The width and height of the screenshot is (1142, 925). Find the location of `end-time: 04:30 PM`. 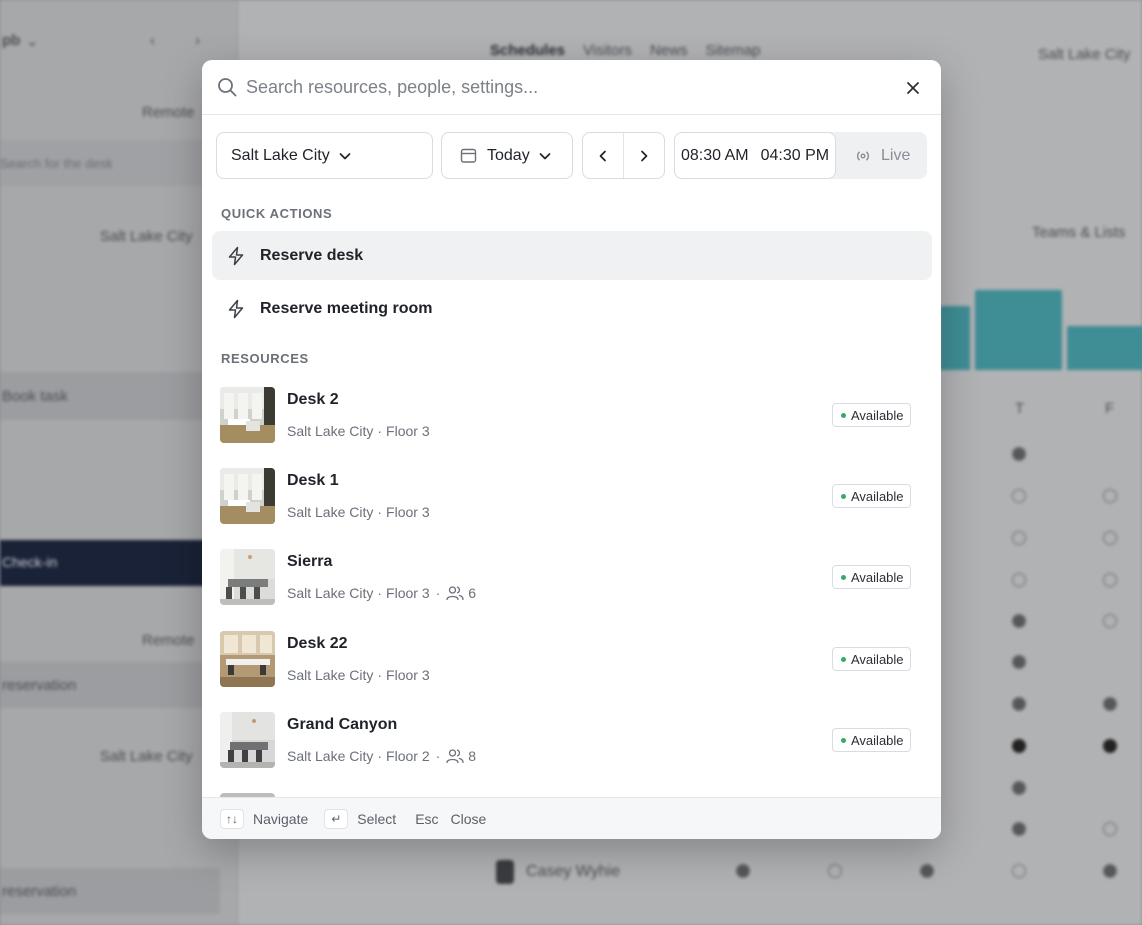

end-time: 04:30 PM is located at coordinates (795, 156).